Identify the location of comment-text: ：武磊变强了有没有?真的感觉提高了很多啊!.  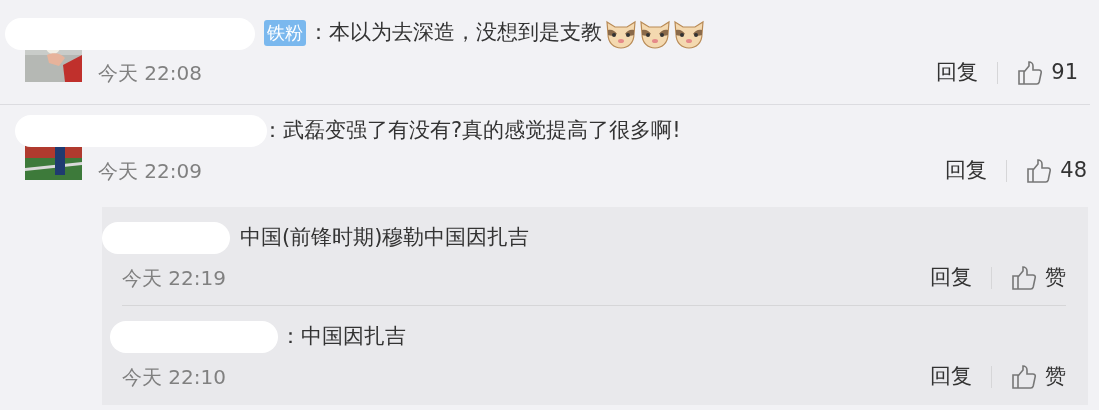
(471, 131).